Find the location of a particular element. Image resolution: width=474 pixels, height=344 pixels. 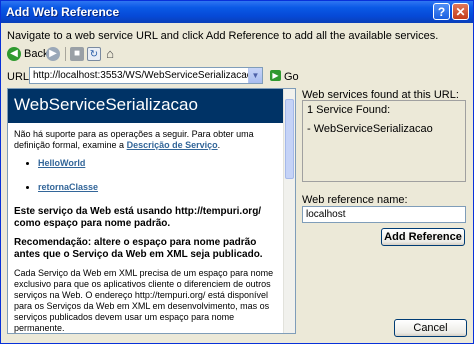

scrollbar-thumb is located at coordinates (289, 139).